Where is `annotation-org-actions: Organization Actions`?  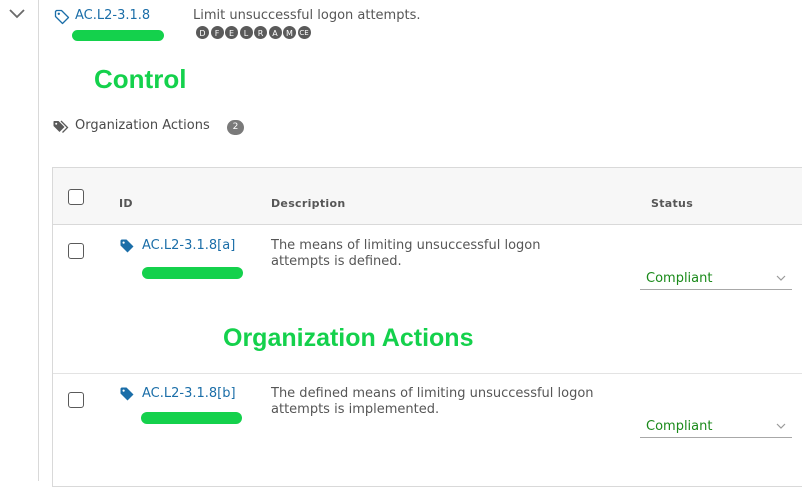 annotation-org-actions: Organization Actions is located at coordinates (348, 338).